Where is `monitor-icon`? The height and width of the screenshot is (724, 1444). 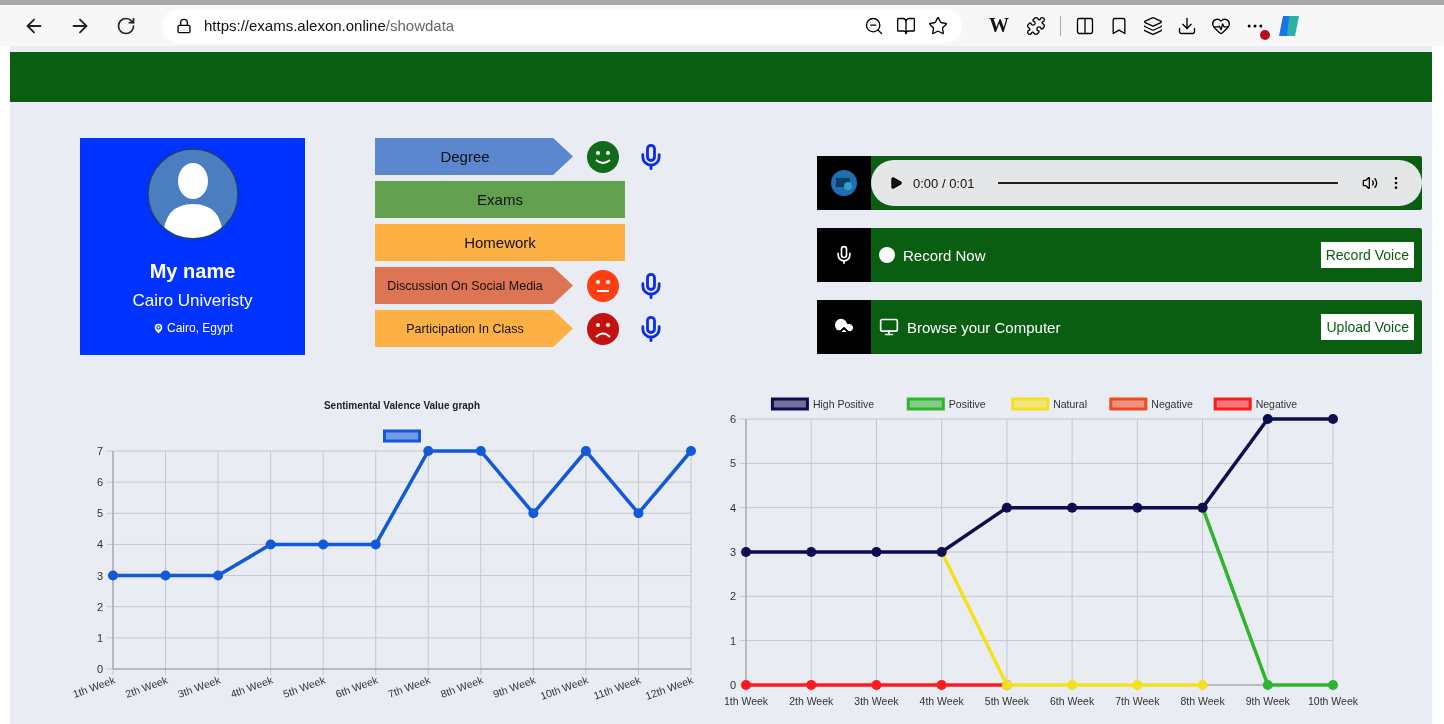 monitor-icon is located at coordinates (889, 327).